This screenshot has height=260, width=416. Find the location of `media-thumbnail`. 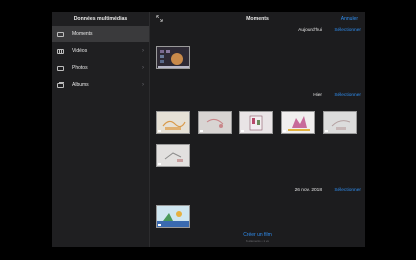

media-thumbnail is located at coordinates (173, 57).